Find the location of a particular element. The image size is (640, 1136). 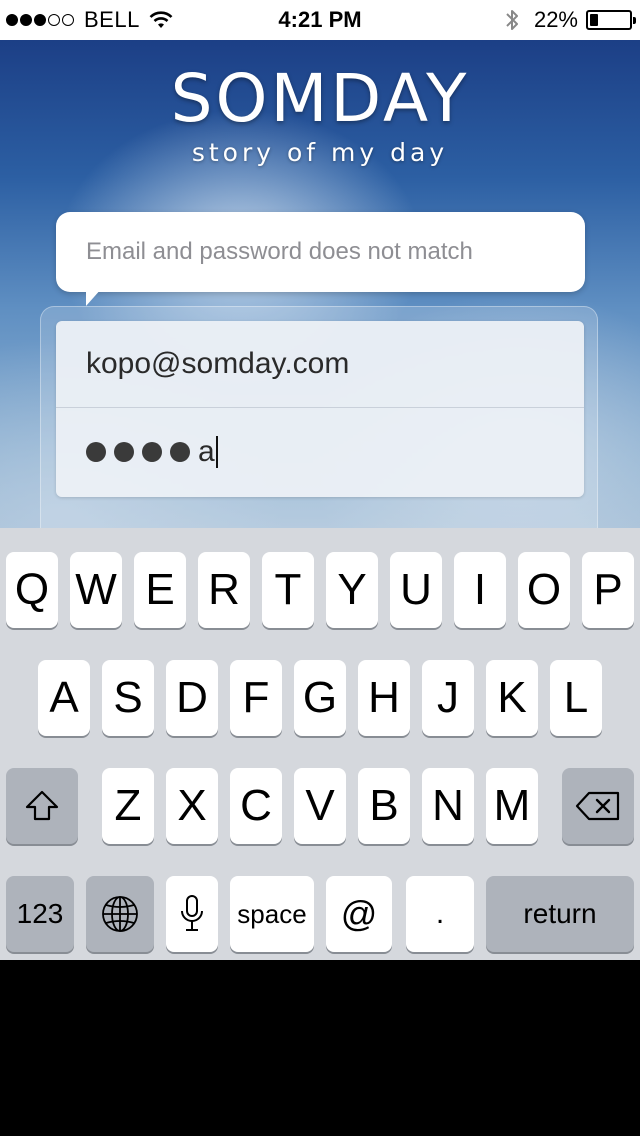

return-key: return is located at coordinates (560, 914).